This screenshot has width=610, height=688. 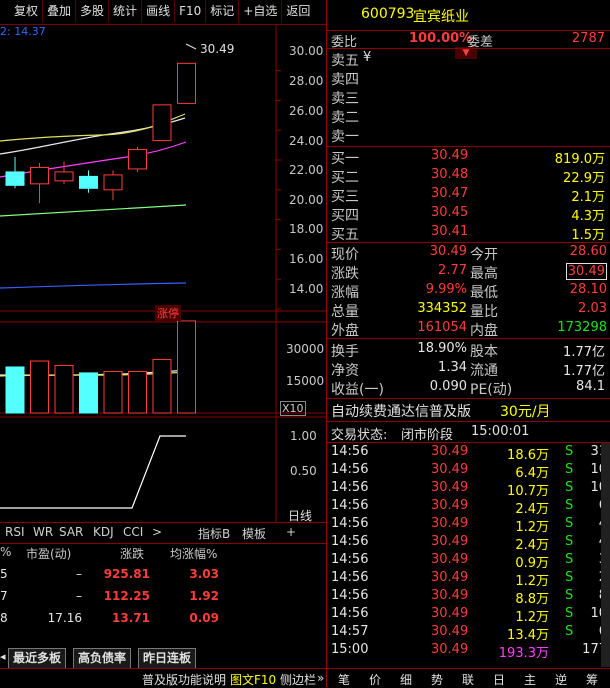 I want to click on cell: 5, so click(x=4, y=574).